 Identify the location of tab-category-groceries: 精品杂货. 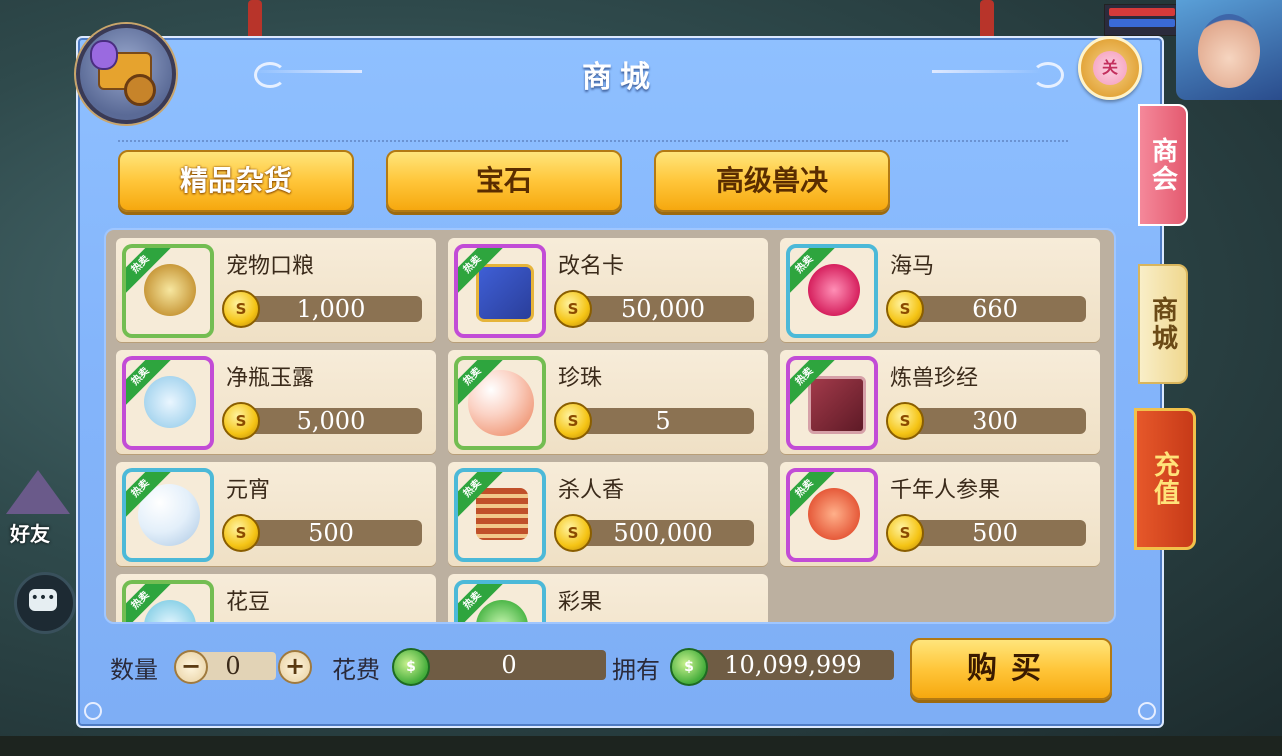
(236, 181).